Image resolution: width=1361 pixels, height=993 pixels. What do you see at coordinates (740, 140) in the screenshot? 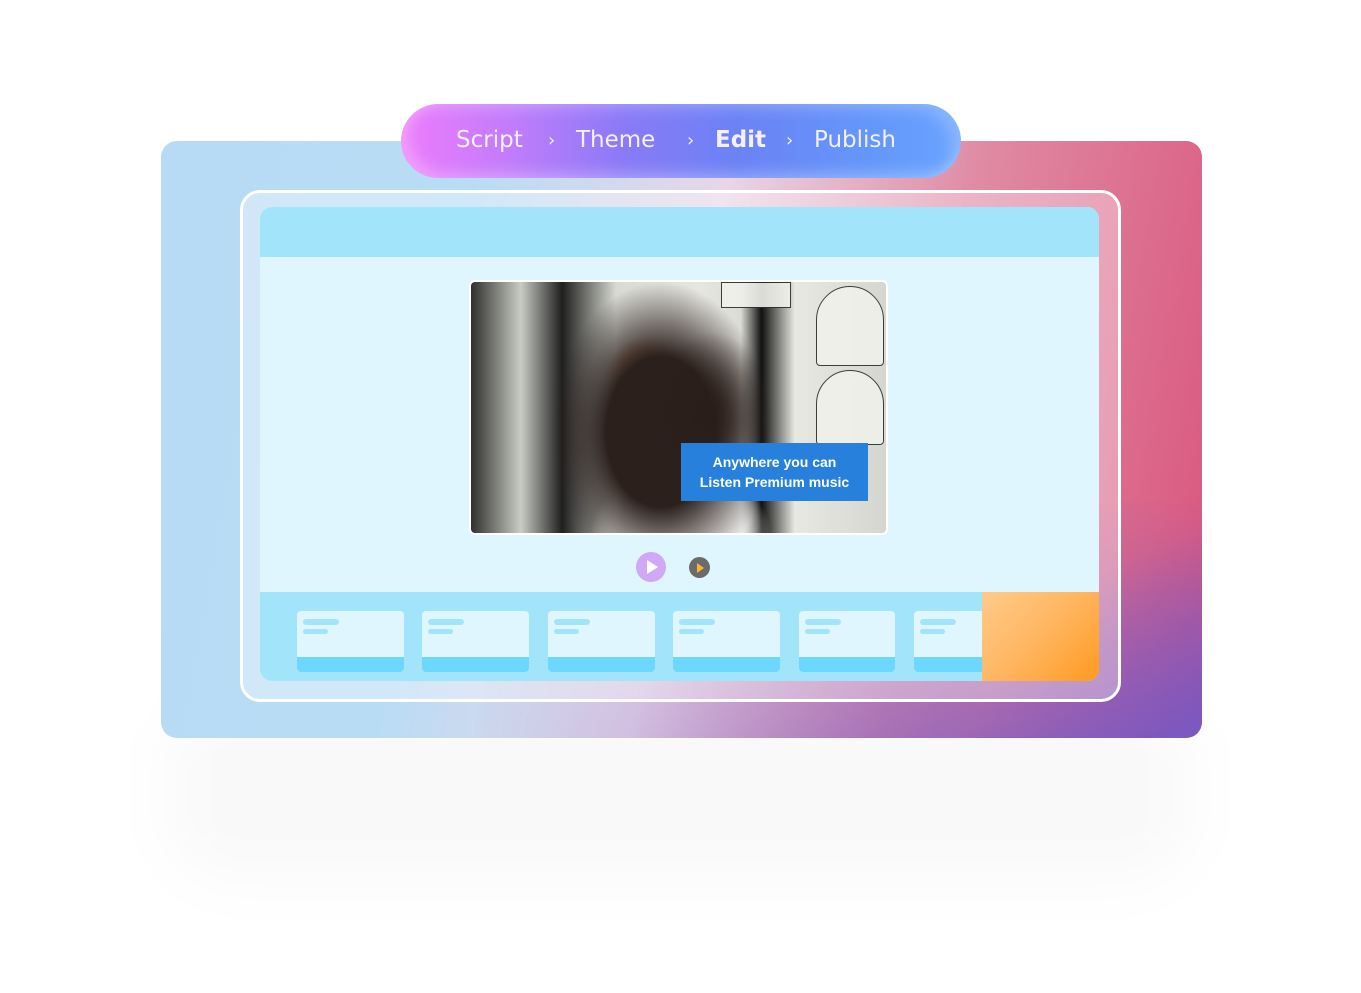
I see `step-edit: Edit` at bounding box center [740, 140].